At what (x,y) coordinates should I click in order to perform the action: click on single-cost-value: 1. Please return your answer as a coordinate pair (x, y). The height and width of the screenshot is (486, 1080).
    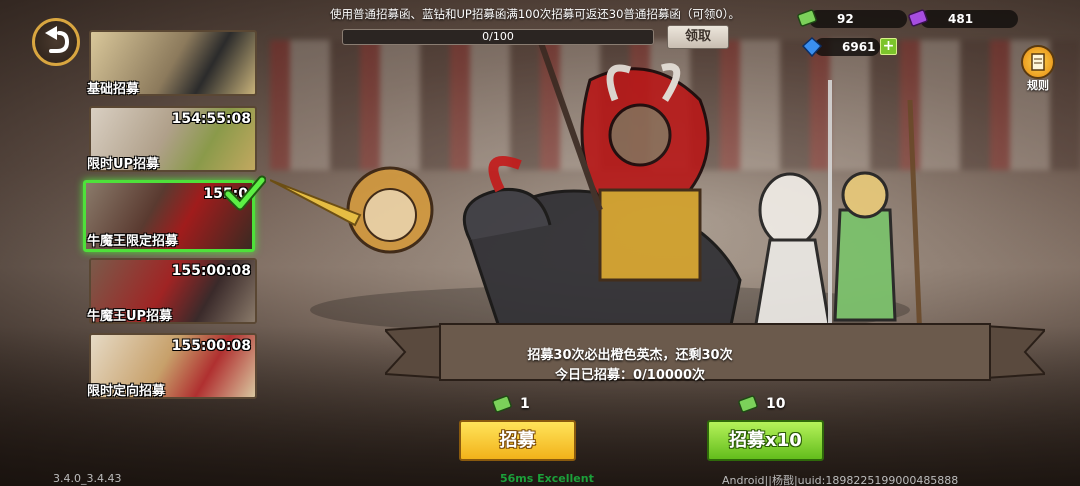
    Looking at the image, I should click on (525, 404).